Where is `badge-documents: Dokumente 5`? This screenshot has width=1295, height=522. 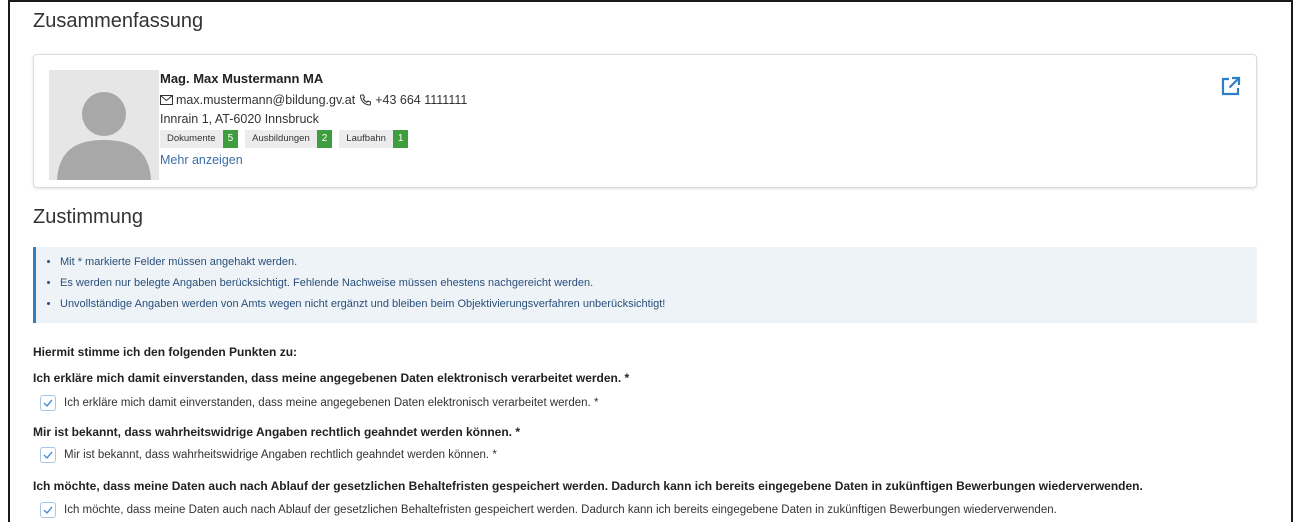
badge-documents: Dokumente 5 is located at coordinates (199, 139).